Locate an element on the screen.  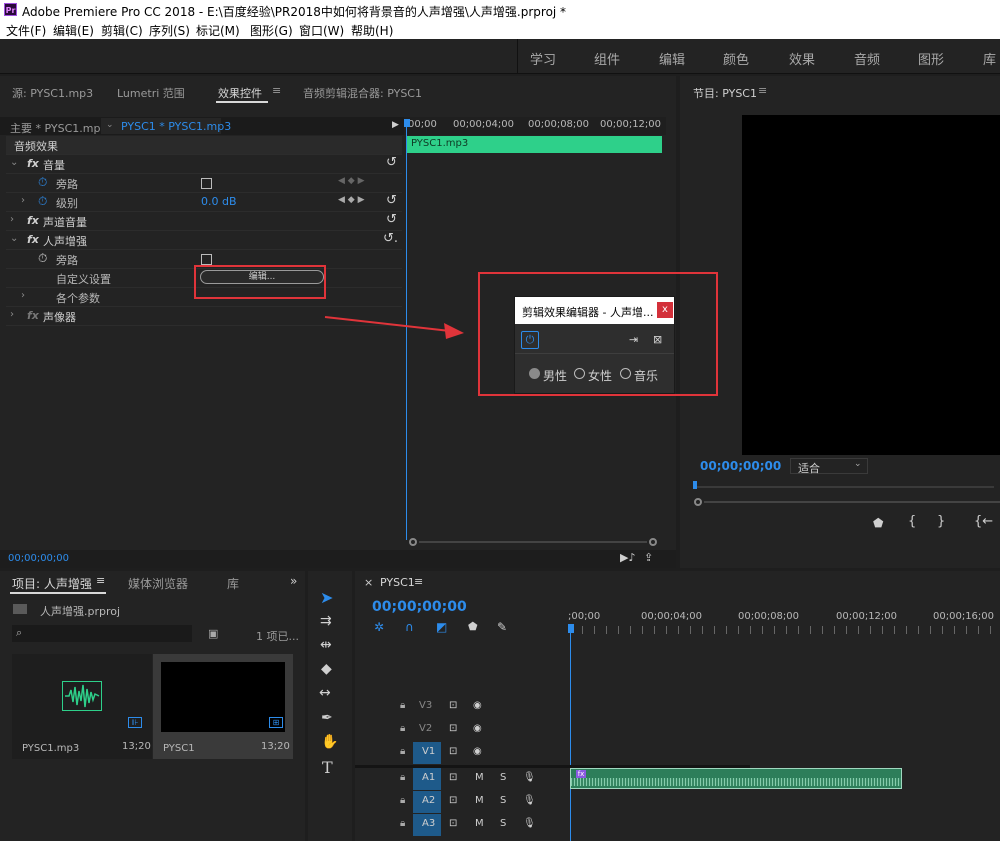
program-scrub-bar is located at coordinates (844, 487).